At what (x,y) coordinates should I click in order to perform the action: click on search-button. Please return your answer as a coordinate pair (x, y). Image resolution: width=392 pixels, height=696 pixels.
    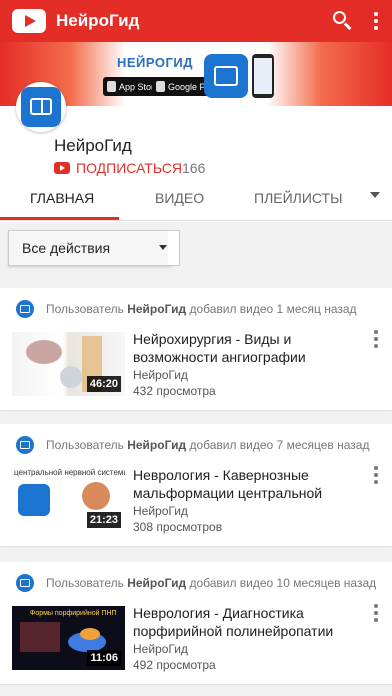
    Looking at the image, I should click on (343, 21).